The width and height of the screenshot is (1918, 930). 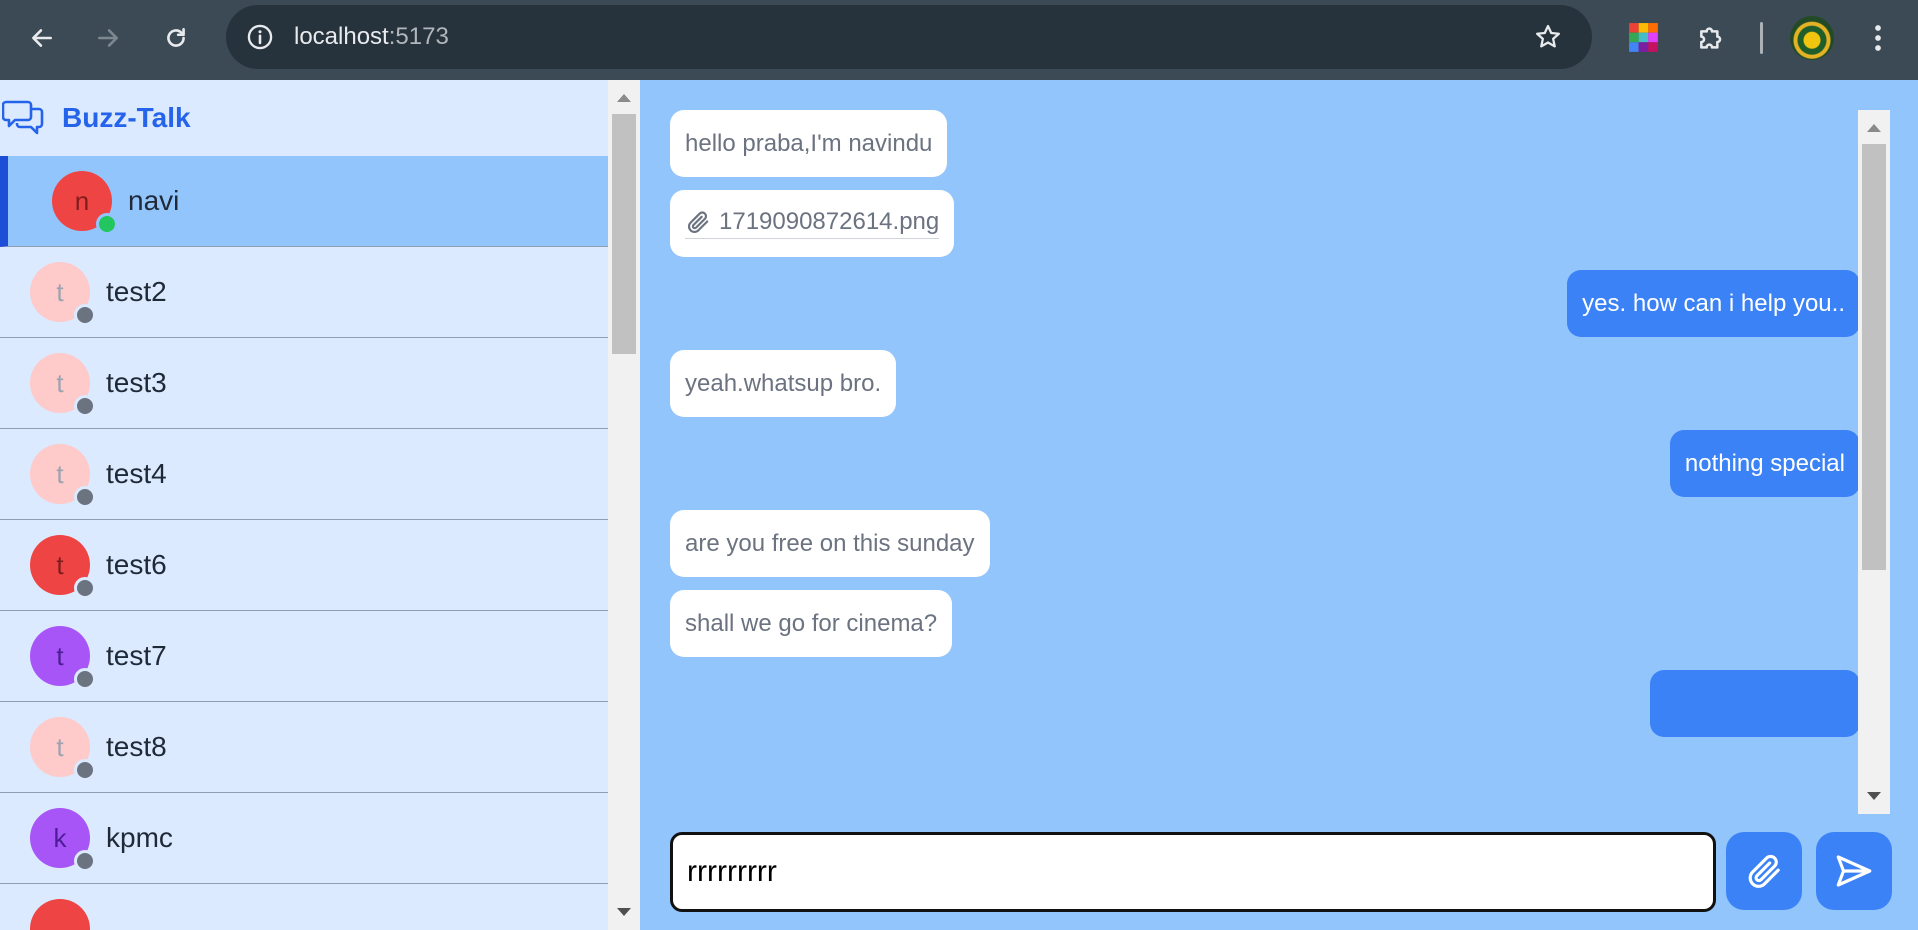 I want to click on message-bubble: yeah.whatsup bro., so click(x=783, y=383).